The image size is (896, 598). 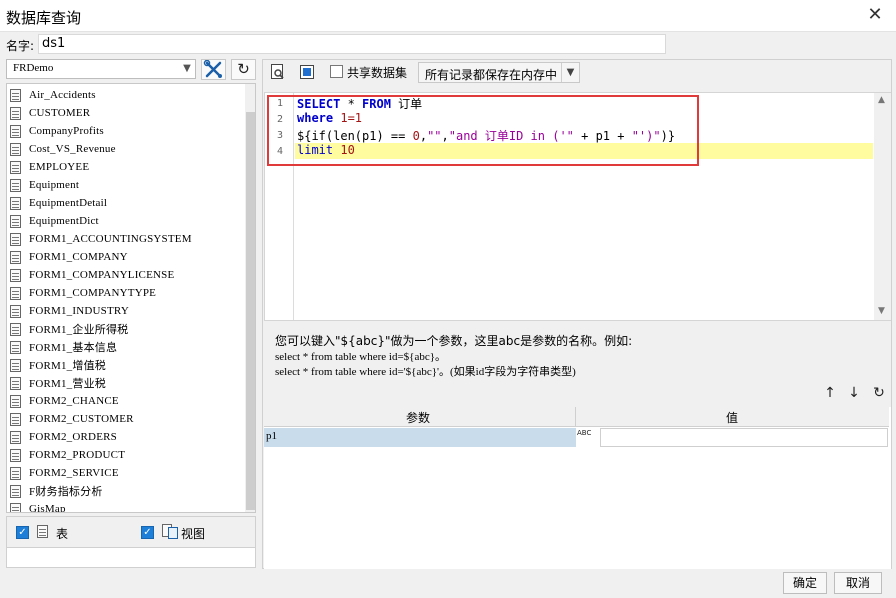 I want to click on list-item: CompanyProfits, so click(x=57, y=131).